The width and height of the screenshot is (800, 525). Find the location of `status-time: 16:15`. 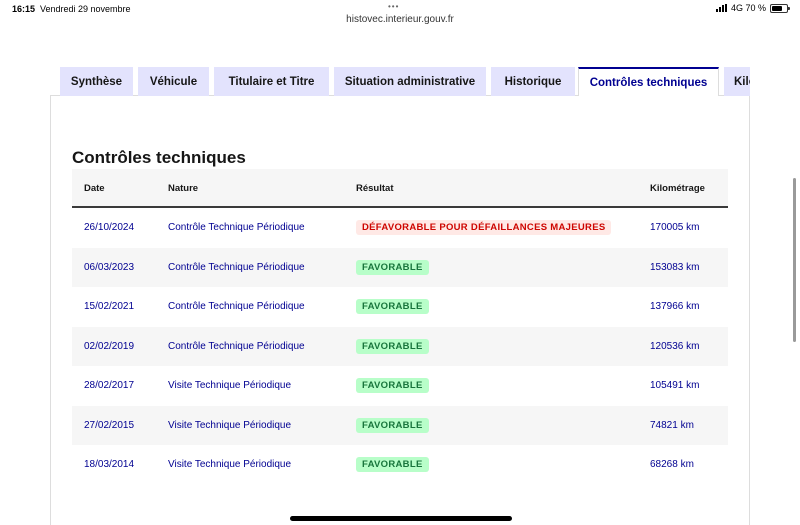

status-time: 16:15 is located at coordinates (24, 9).